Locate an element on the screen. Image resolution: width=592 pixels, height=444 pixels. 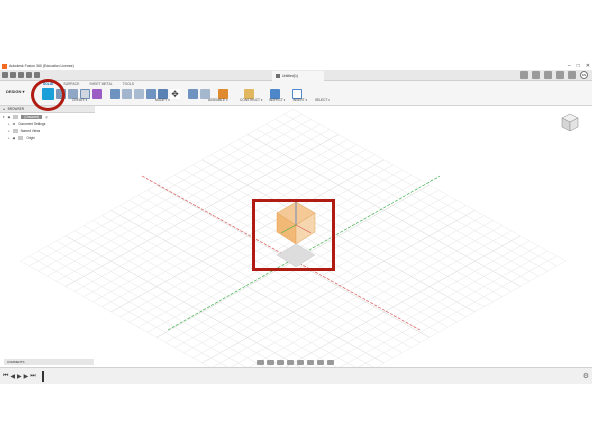
zoom-icon is located at coordinates (290, 362).